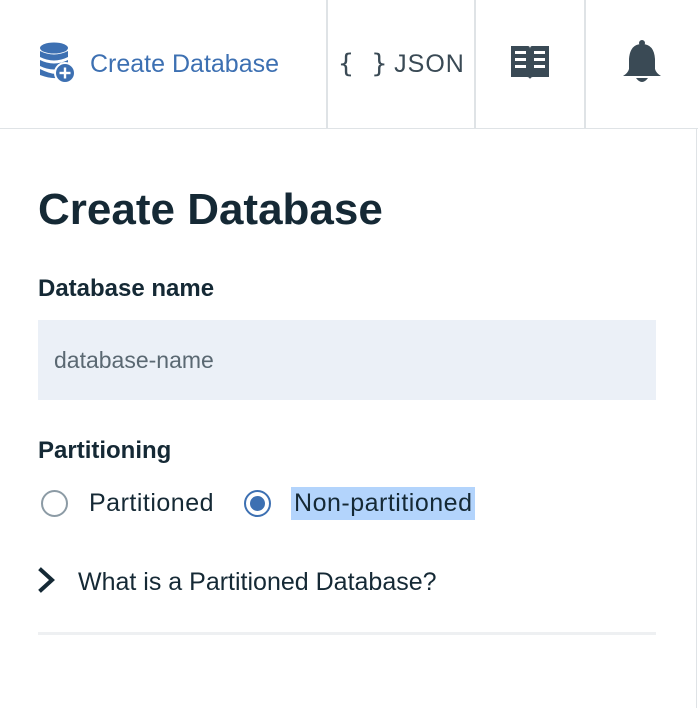 This screenshot has width=698, height=708. I want to click on non-partitioned-radio, so click(258, 503).